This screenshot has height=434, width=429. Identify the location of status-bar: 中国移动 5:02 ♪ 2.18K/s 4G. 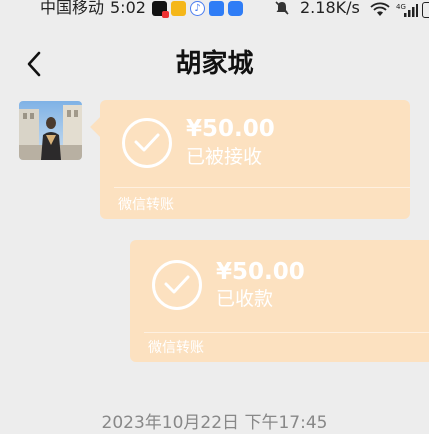
(214, 10).